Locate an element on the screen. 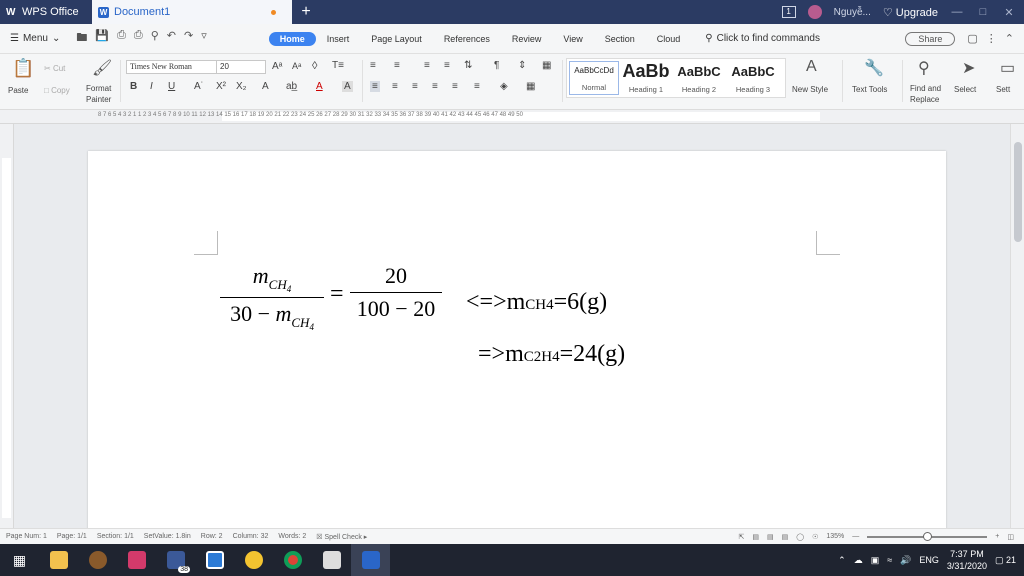 This screenshot has height=576, width=1024. tab-insert: Insert is located at coordinates (338, 39).